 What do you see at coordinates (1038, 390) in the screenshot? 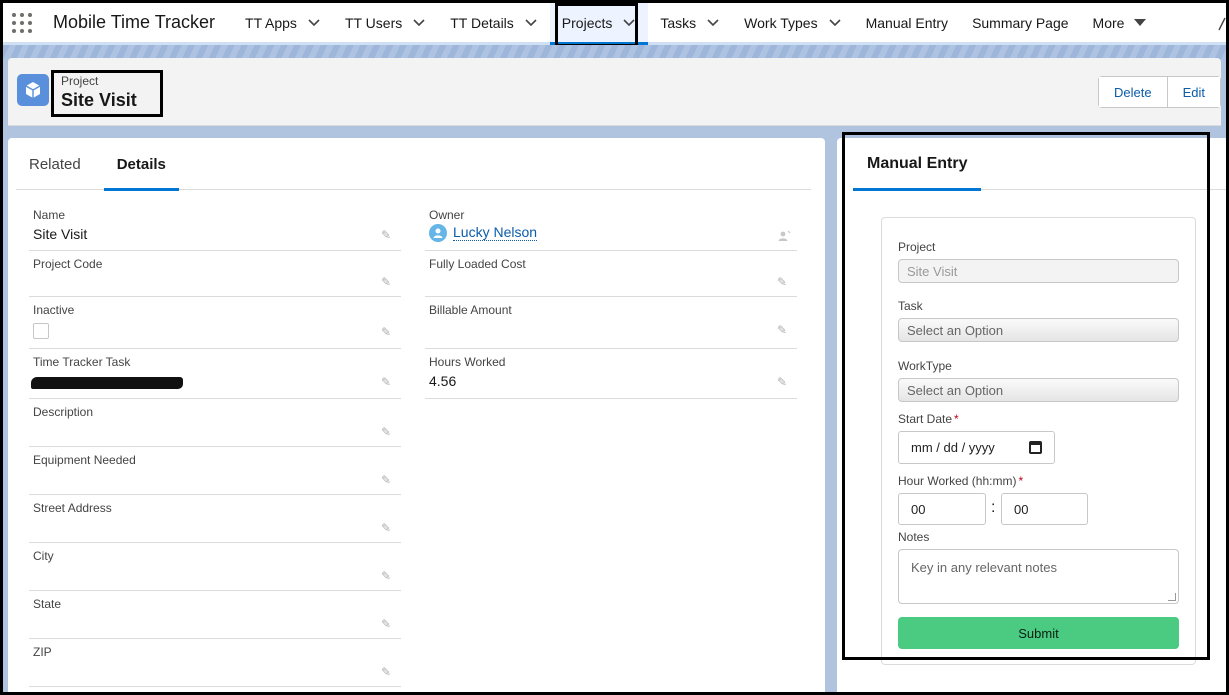
I see `worktype-select: Select an Option` at bounding box center [1038, 390].